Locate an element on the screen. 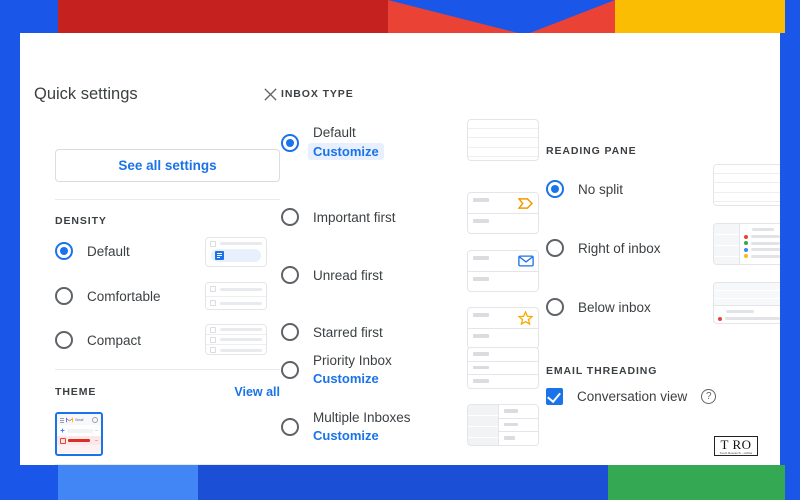  gmail-theme-thumbnail: Gmail is located at coordinates (79, 434).